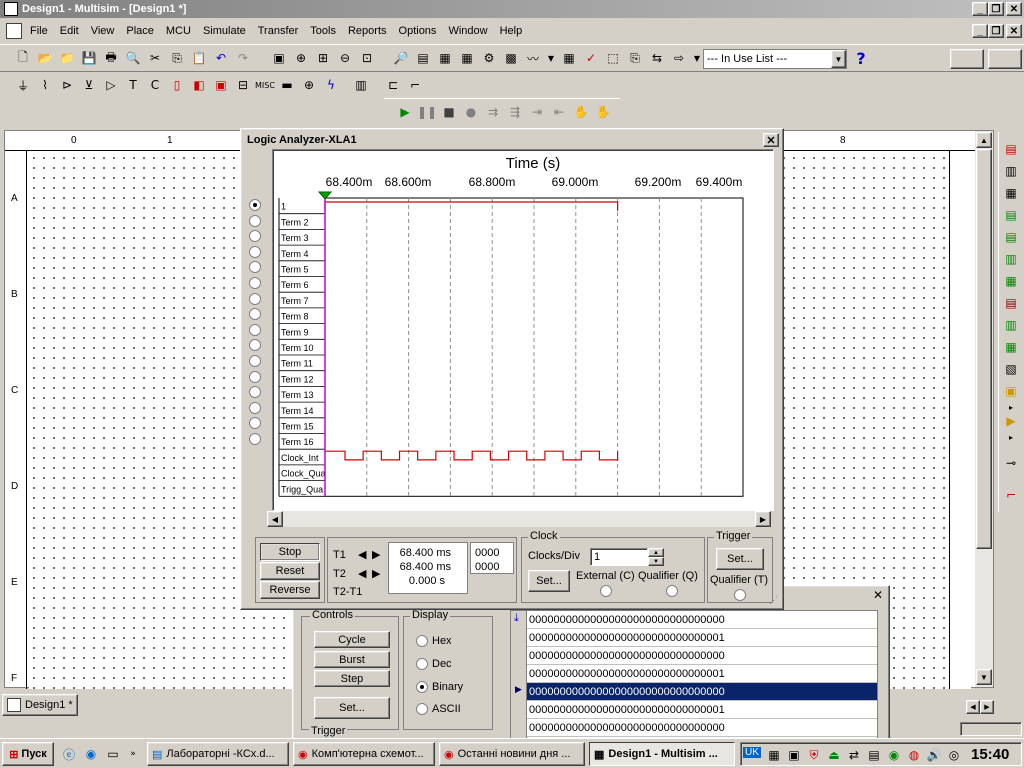 The width and height of the screenshot is (1024, 768). What do you see at coordinates (352, 659) in the screenshot?
I see `burst-button: Burst` at bounding box center [352, 659].